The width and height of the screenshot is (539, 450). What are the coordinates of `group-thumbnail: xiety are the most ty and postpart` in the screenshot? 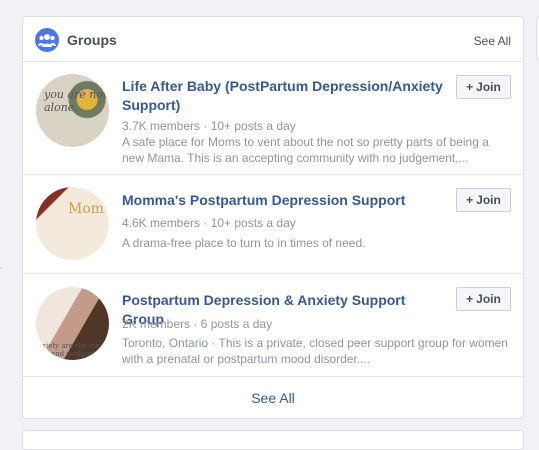 It's located at (72, 323).